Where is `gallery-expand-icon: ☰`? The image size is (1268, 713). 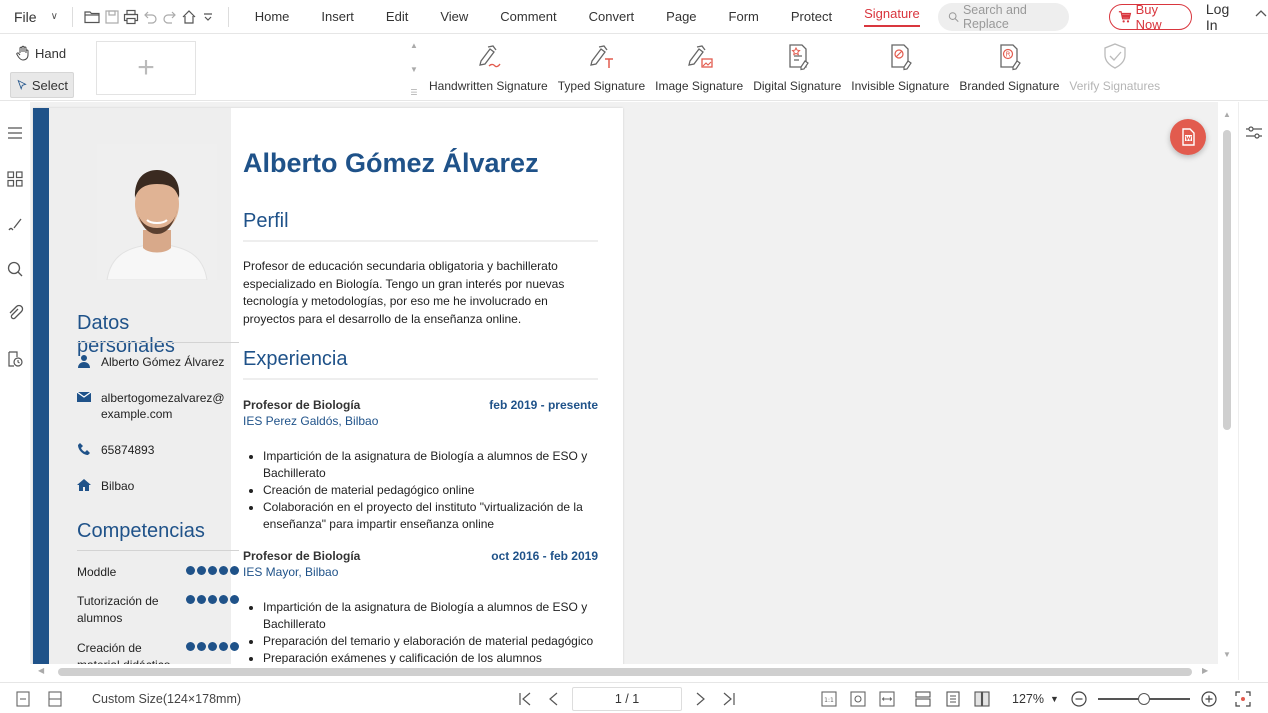
gallery-expand-icon: ☰ is located at coordinates (413, 92).